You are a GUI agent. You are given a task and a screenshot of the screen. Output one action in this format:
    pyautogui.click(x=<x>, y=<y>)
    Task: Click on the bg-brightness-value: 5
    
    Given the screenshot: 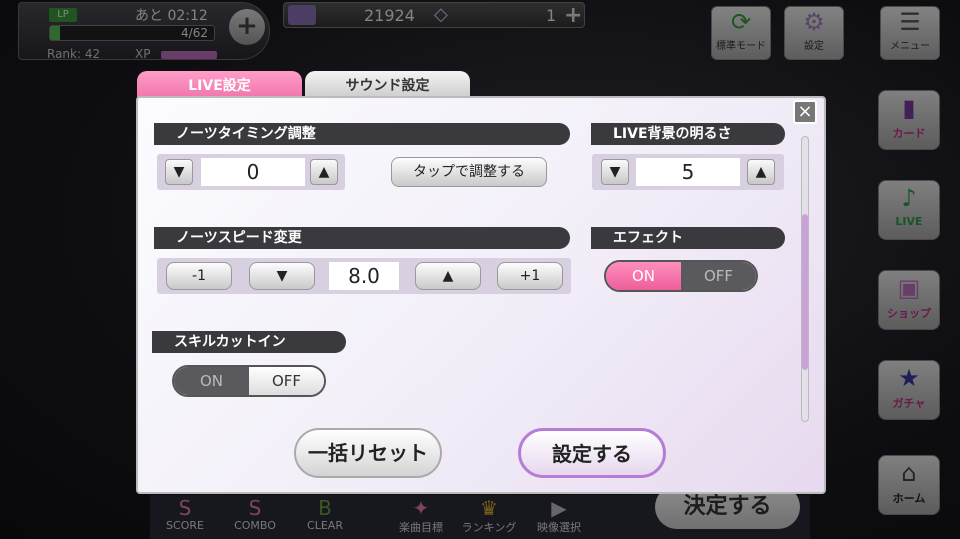 What is the action you would take?
    pyautogui.click(x=688, y=172)
    